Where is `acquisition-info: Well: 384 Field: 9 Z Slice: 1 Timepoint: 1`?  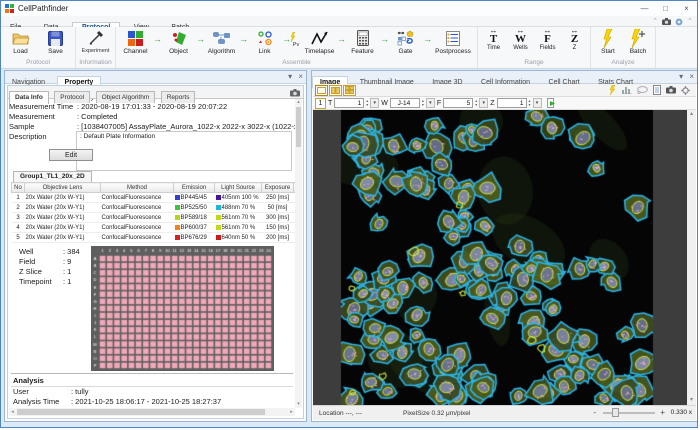
acquisition-info: Well: 384 Field: 9 Z Slice: 1 Timepoint: 1 is located at coordinates (49, 267).